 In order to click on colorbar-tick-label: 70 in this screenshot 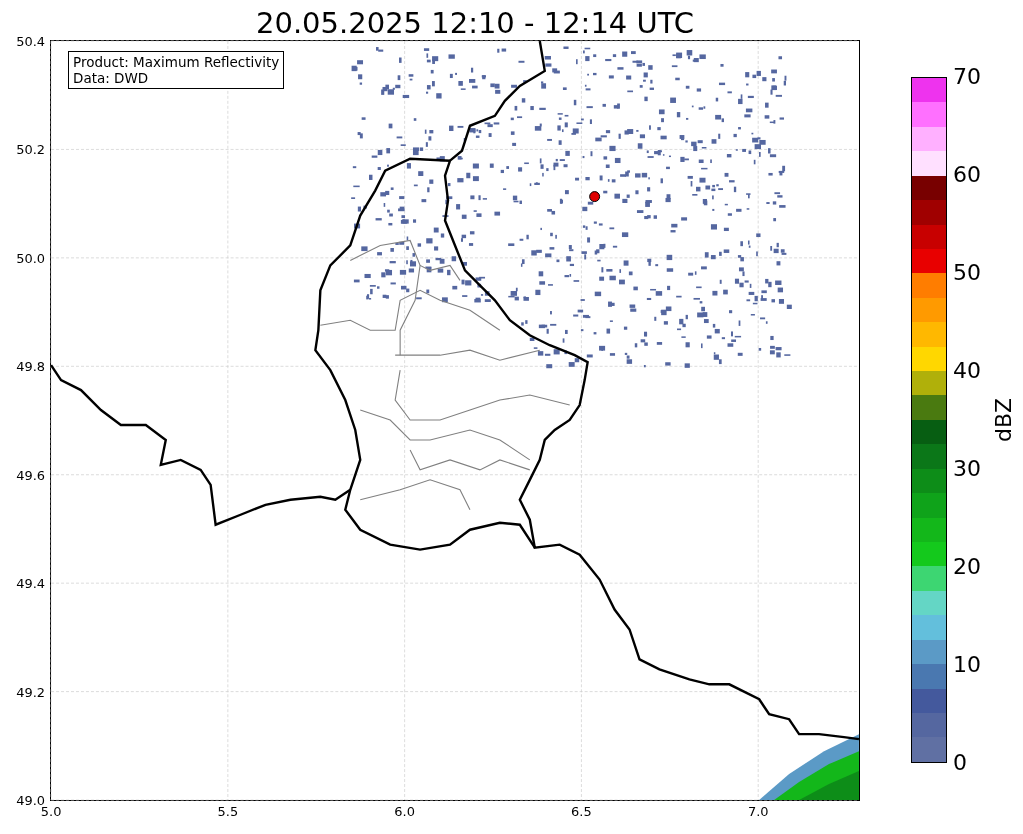, I will do `click(967, 77)`.